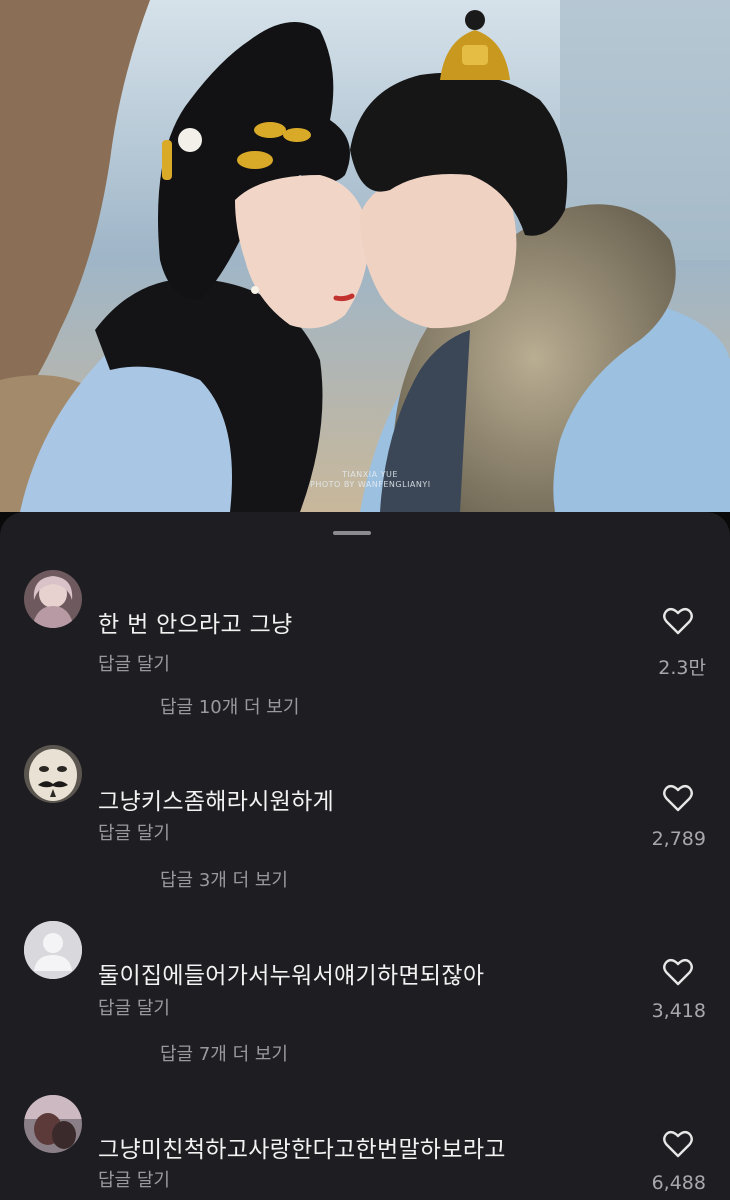  Describe the element at coordinates (224, 1053) in the screenshot. I see `view-more-replies-button: 답글 7개 더 보기` at that location.